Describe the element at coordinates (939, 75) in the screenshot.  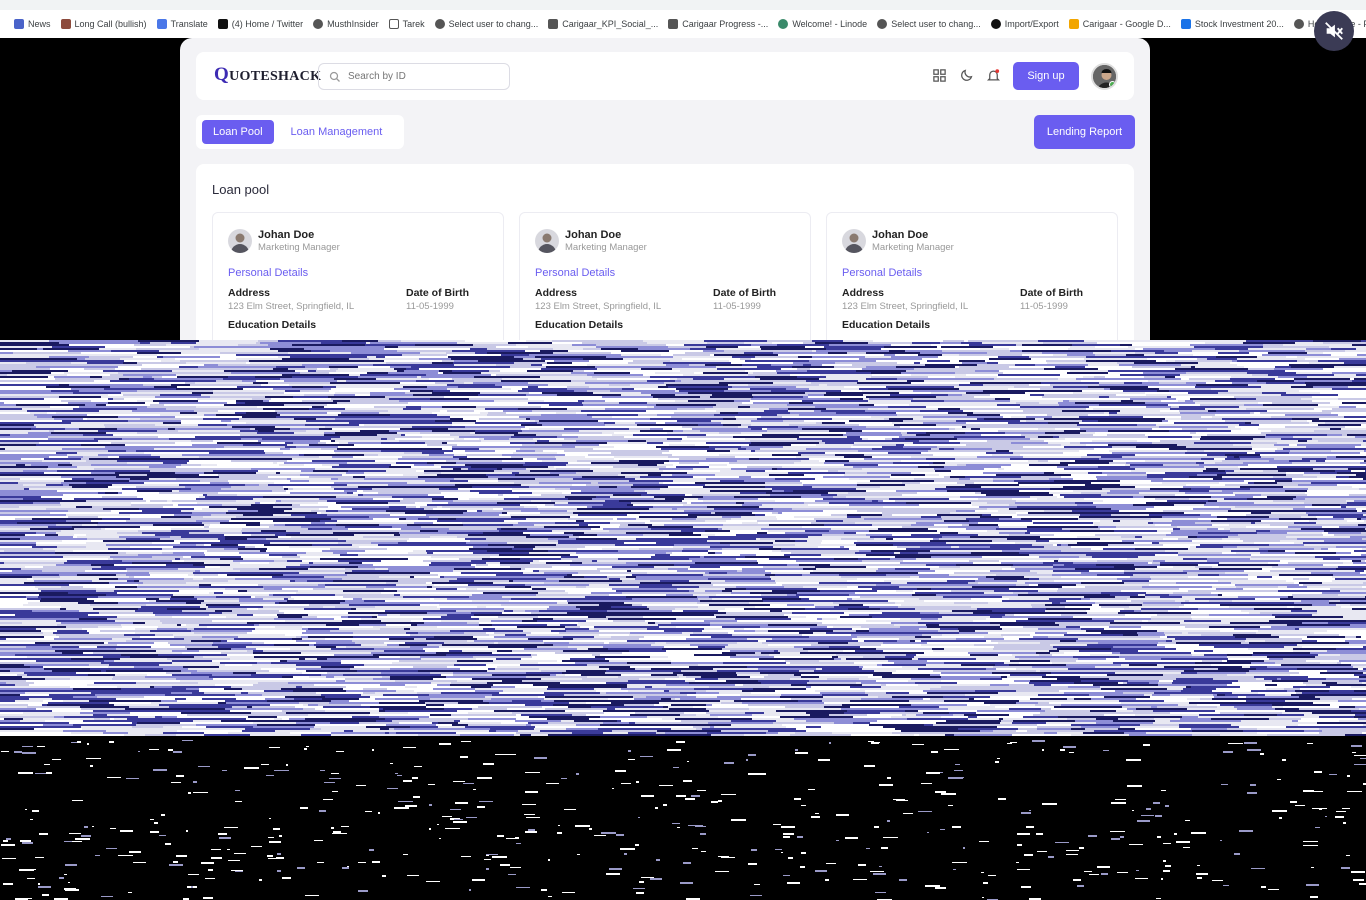
I see `grid-icon` at that location.